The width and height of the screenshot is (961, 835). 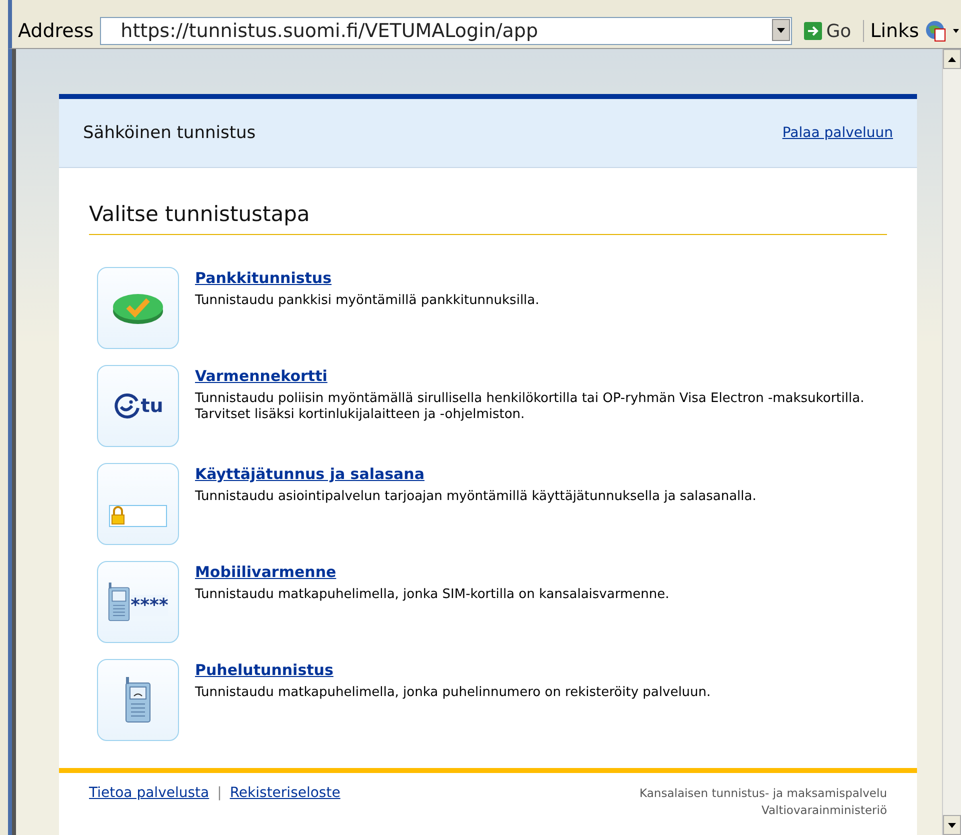 What do you see at coordinates (763, 793) in the screenshot?
I see `footer-info-text: Kansalaisen tunnistus- ja maksamispalvelu` at bounding box center [763, 793].